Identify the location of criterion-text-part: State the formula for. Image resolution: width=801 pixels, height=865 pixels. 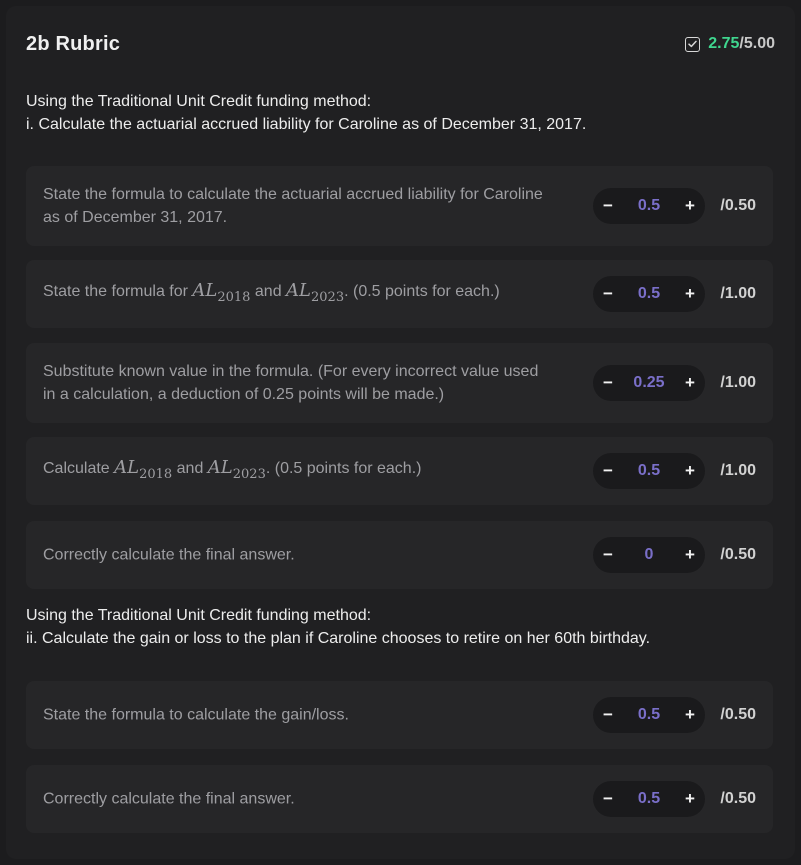
(118, 292).